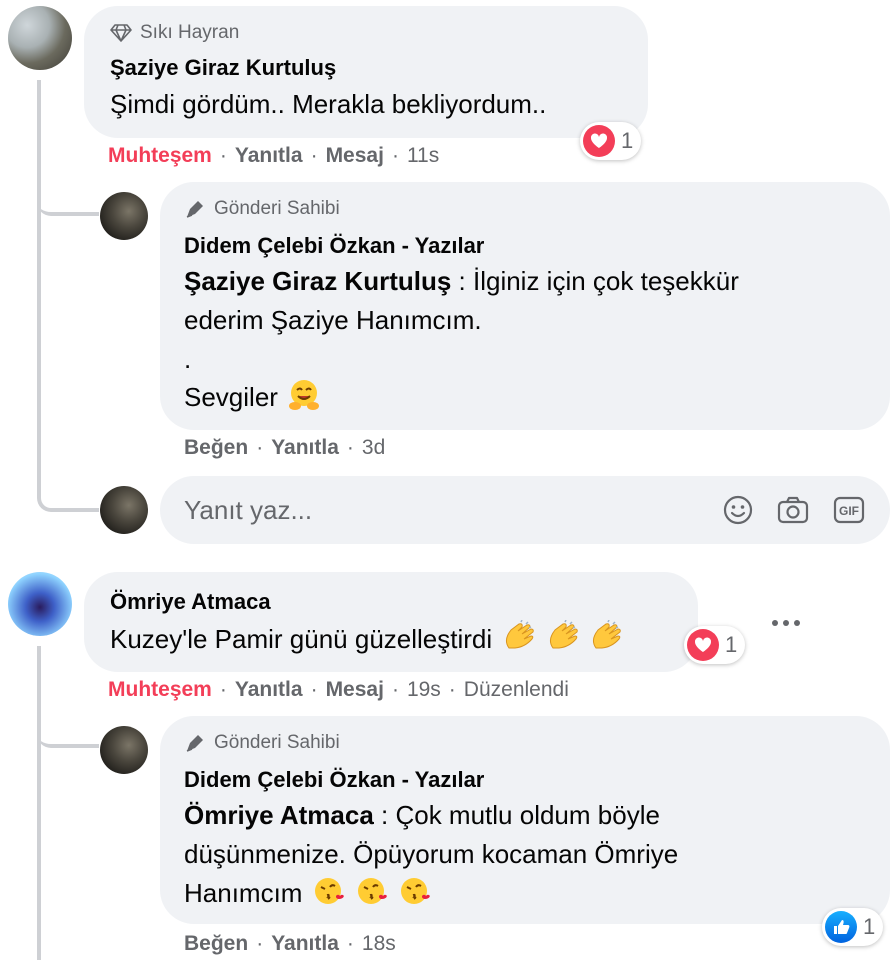 This screenshot has height=960, width=892. What do you see at coordinates (423, 156) in the screenshot?
I see `timestamp: 11s` at bounding box center [423, 156].